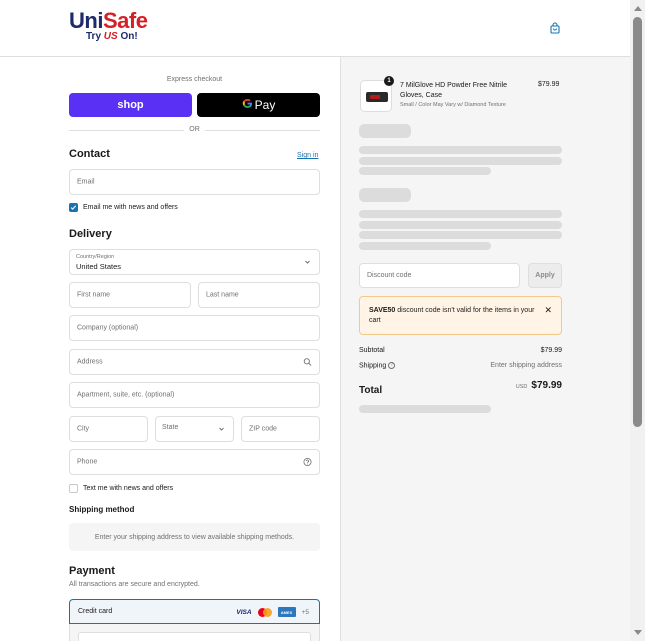  What do you see at coordinates (194, 636) in the screenshot?
I see `card-number-field` at bounding box center [194, 636].